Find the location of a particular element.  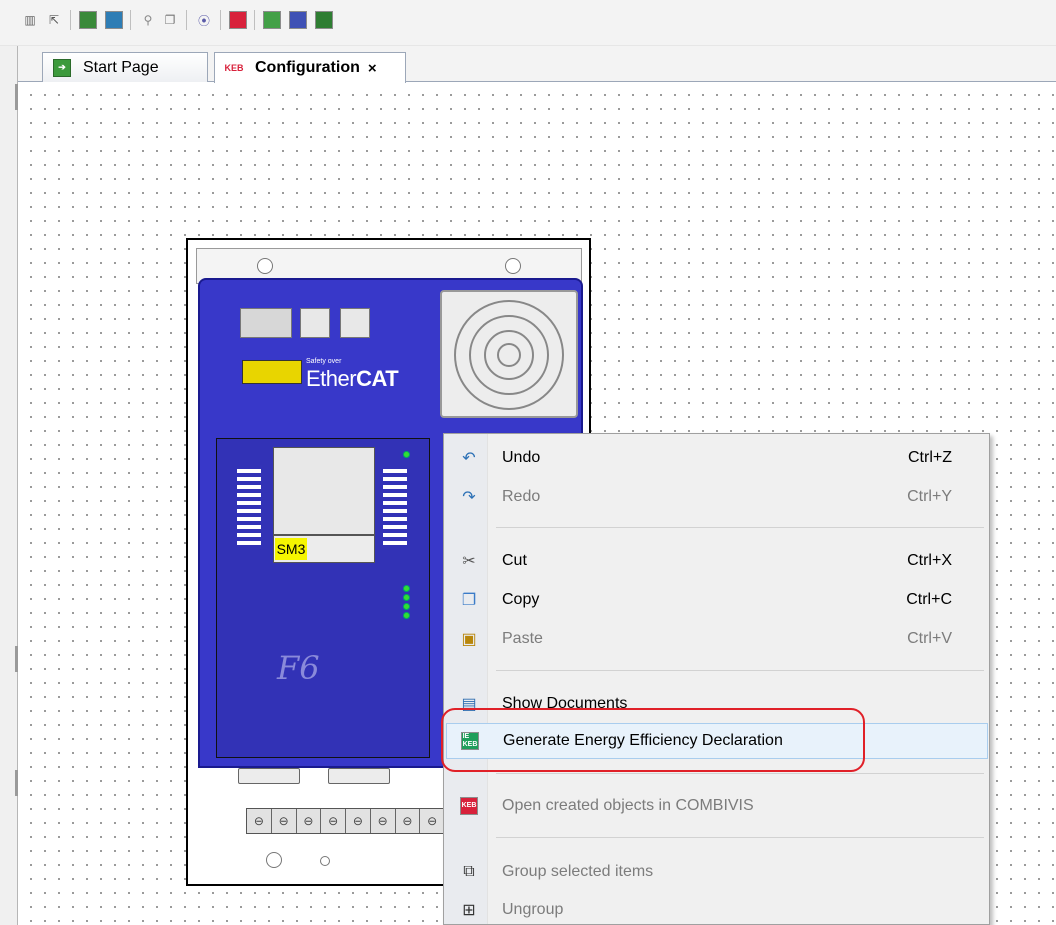

network-icon is located at coordinates (272, 20).